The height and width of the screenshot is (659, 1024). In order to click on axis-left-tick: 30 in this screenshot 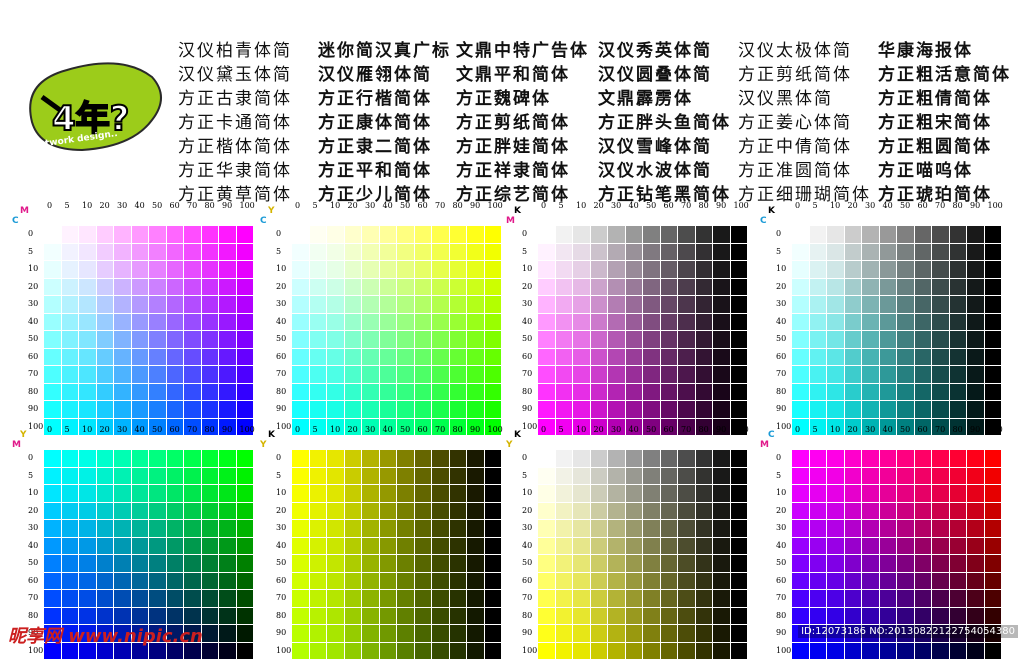, I will do `click(781, 527)`.